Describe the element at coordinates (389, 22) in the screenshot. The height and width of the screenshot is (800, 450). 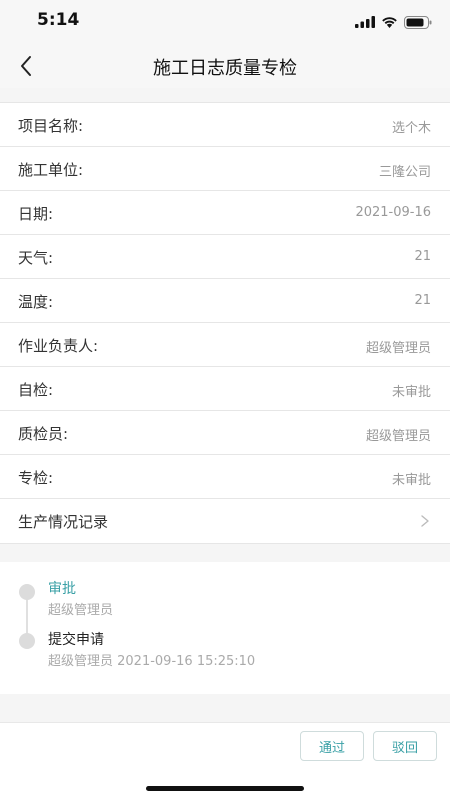
I see `wifi-icon` at that location.